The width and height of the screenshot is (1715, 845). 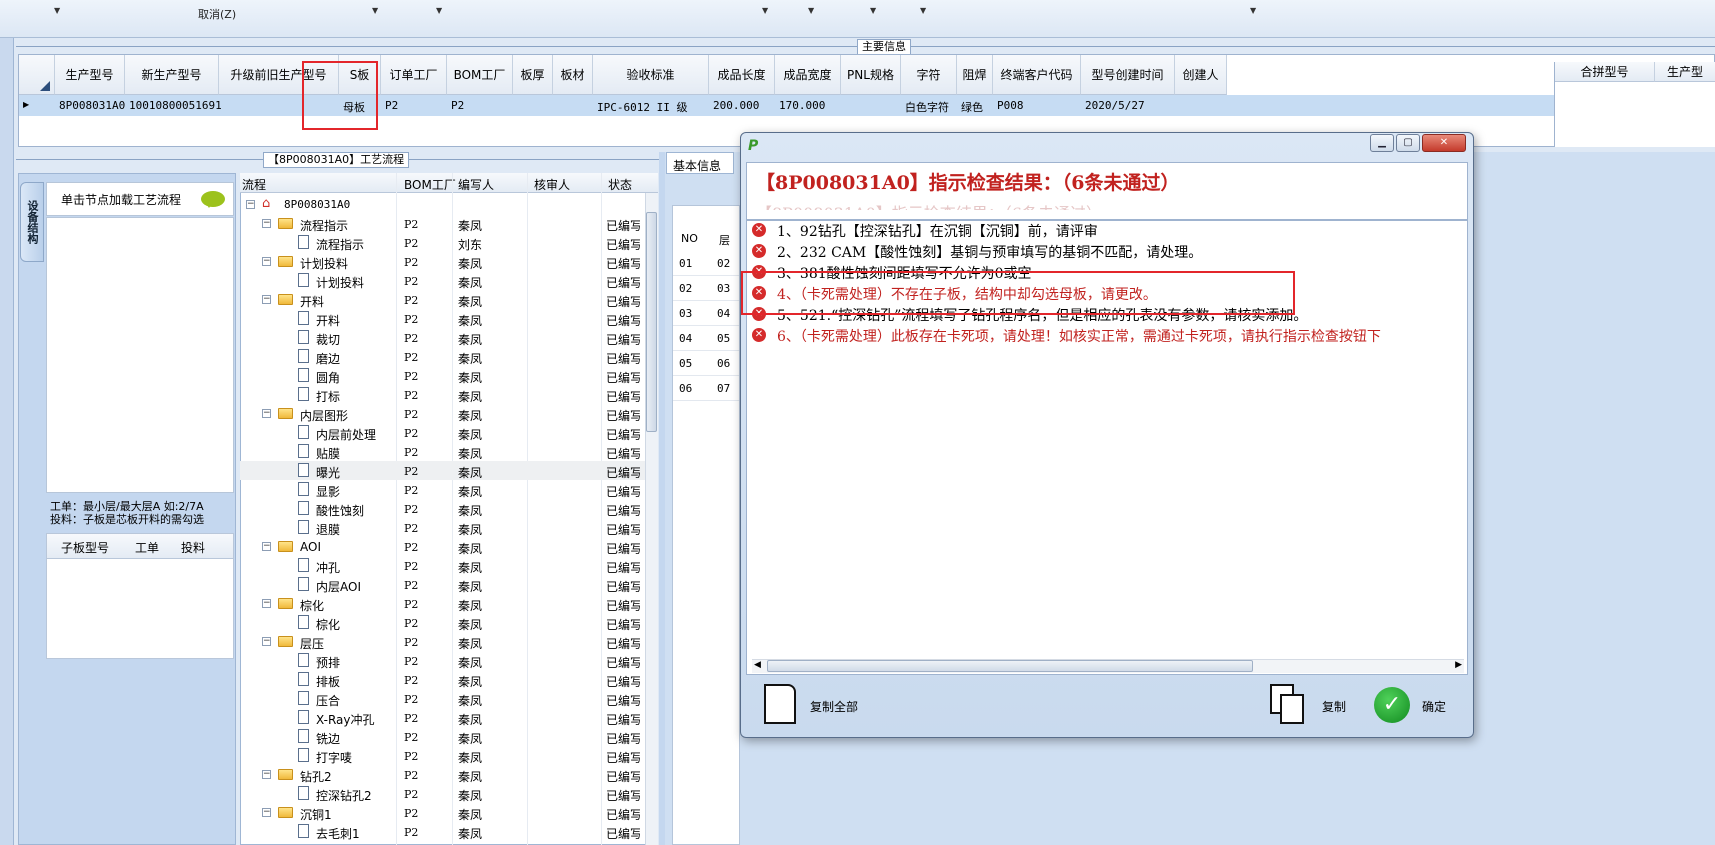 What do you see at coordinates (871, 75) in the screenshot?
I see `grid-header-cell: PNL规格` at bounding box center [871, 75].